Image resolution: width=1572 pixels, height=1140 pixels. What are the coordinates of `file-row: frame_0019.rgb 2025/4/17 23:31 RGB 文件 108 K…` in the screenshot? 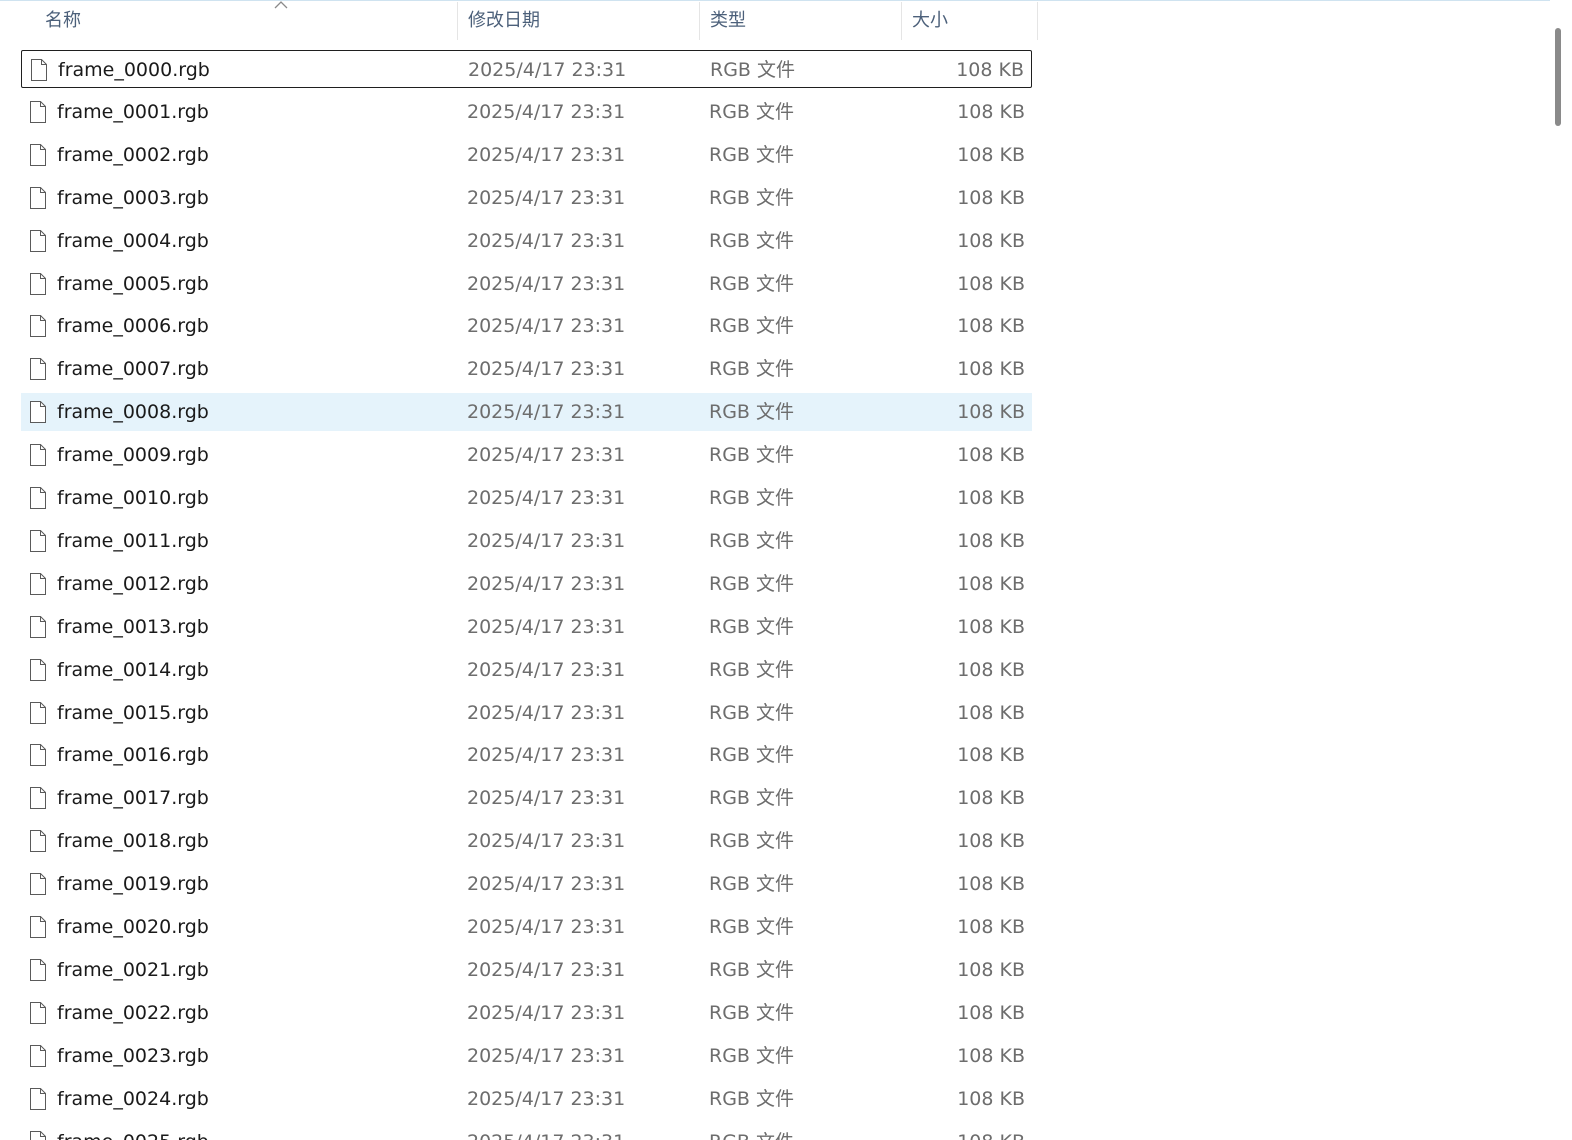 It's located at (526, 884).